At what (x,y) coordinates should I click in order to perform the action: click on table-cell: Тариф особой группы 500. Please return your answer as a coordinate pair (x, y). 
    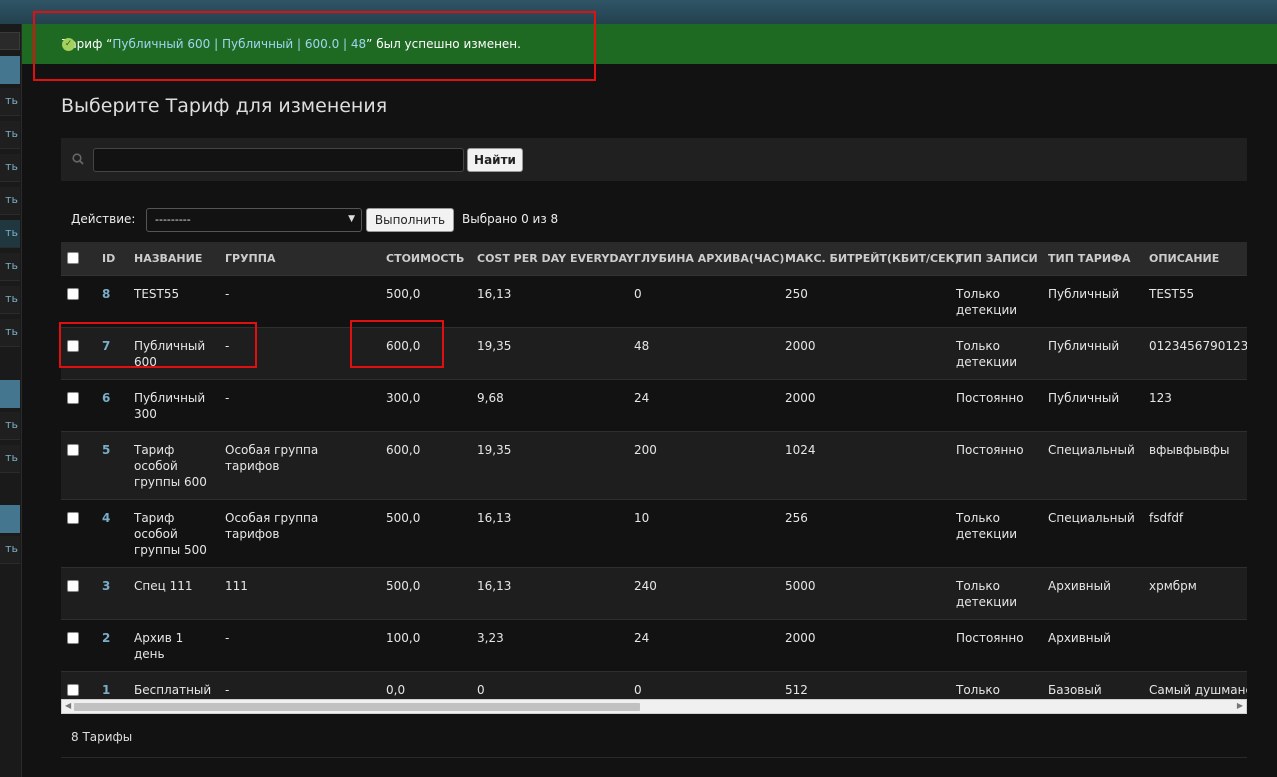
    Looking at the image, I should click on (173, 533).